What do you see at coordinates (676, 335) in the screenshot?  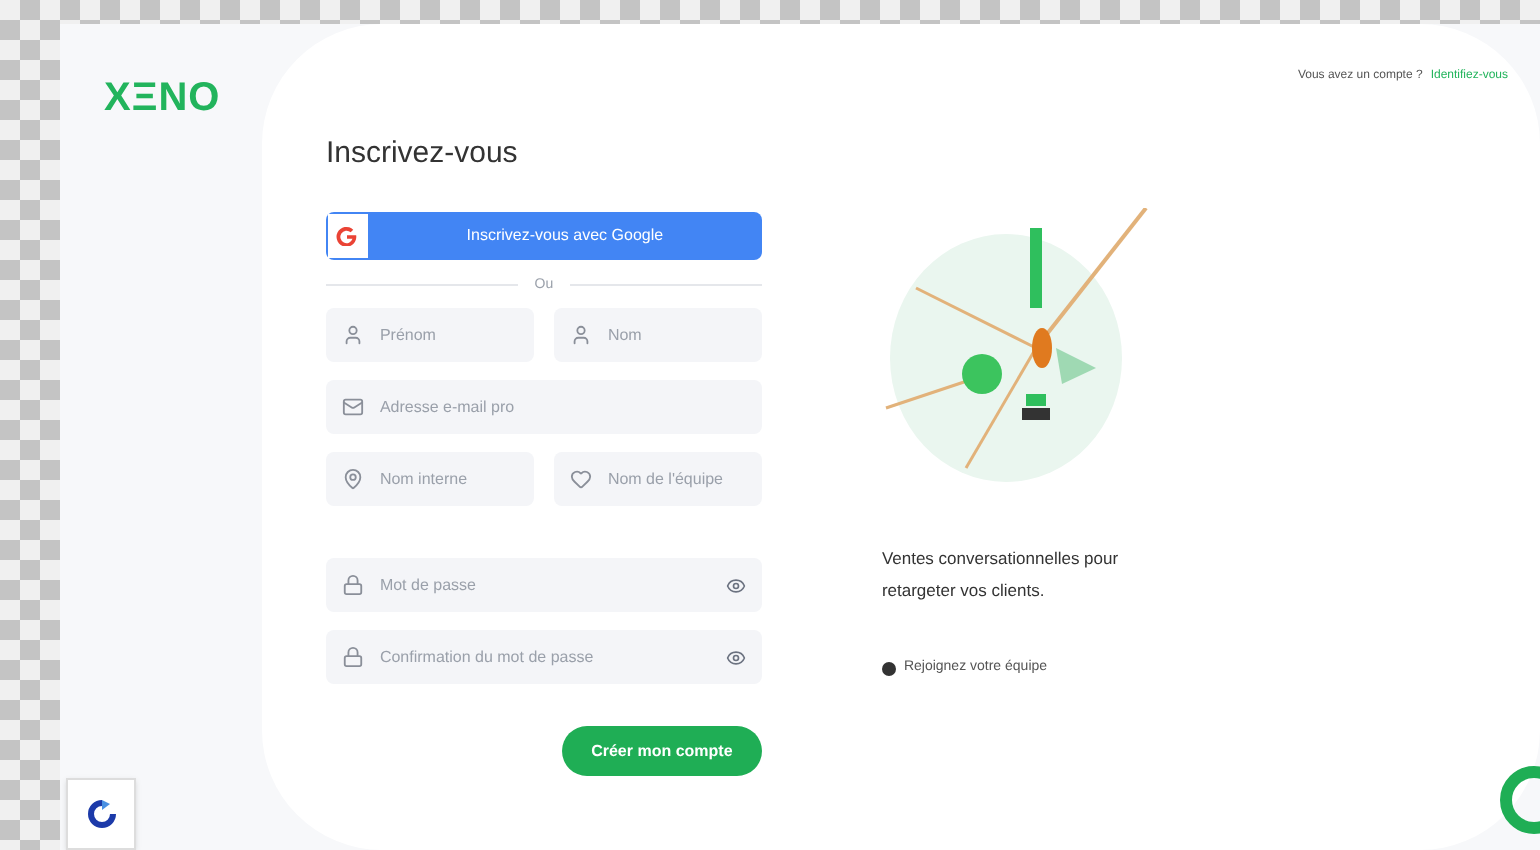 I see `text-input: Nom` at bounding box center [676, 335].